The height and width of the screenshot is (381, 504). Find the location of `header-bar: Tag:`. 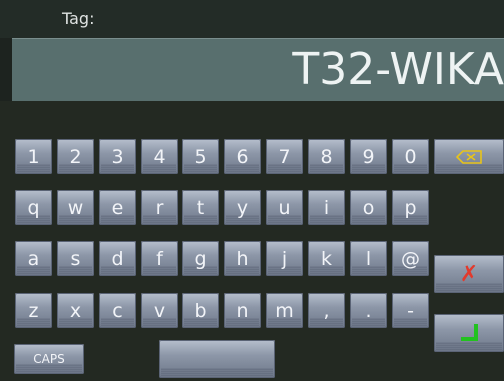

header-bar: Tag: is located at coordinates (252, 19).